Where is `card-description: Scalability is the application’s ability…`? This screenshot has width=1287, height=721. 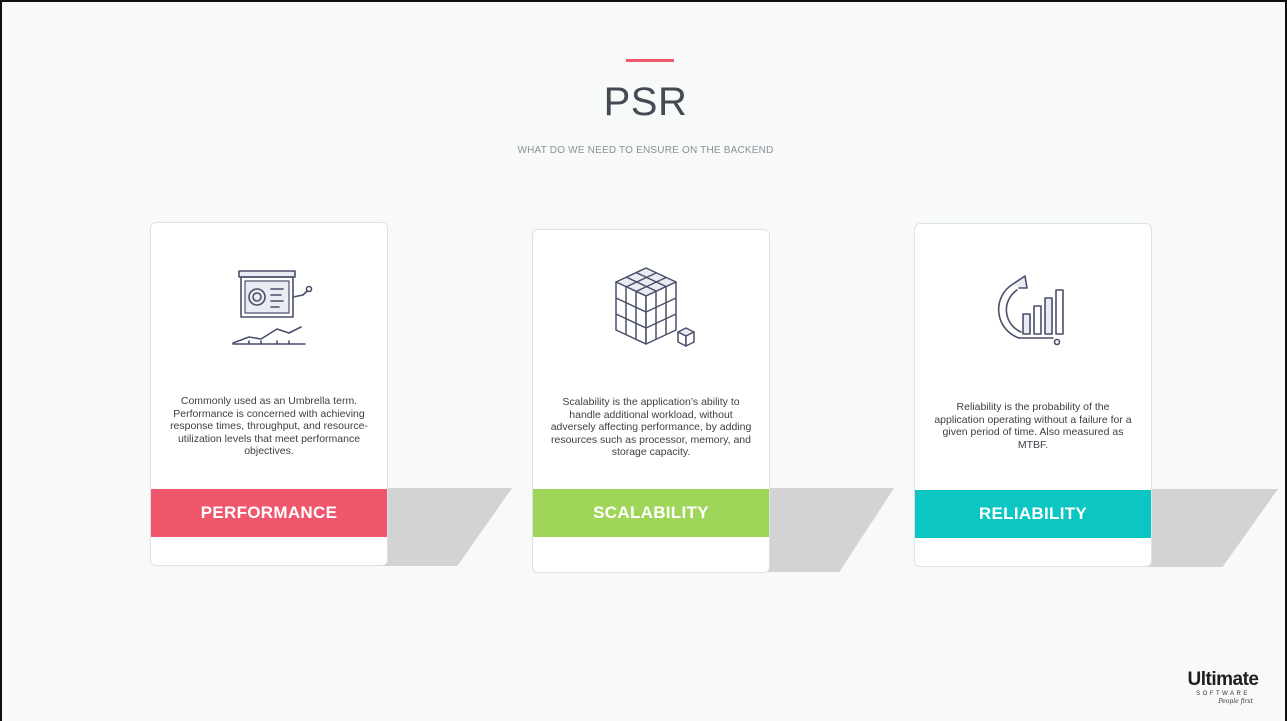
card-description: Scalability is the application’s ability… is located at coordinates (651, 427).